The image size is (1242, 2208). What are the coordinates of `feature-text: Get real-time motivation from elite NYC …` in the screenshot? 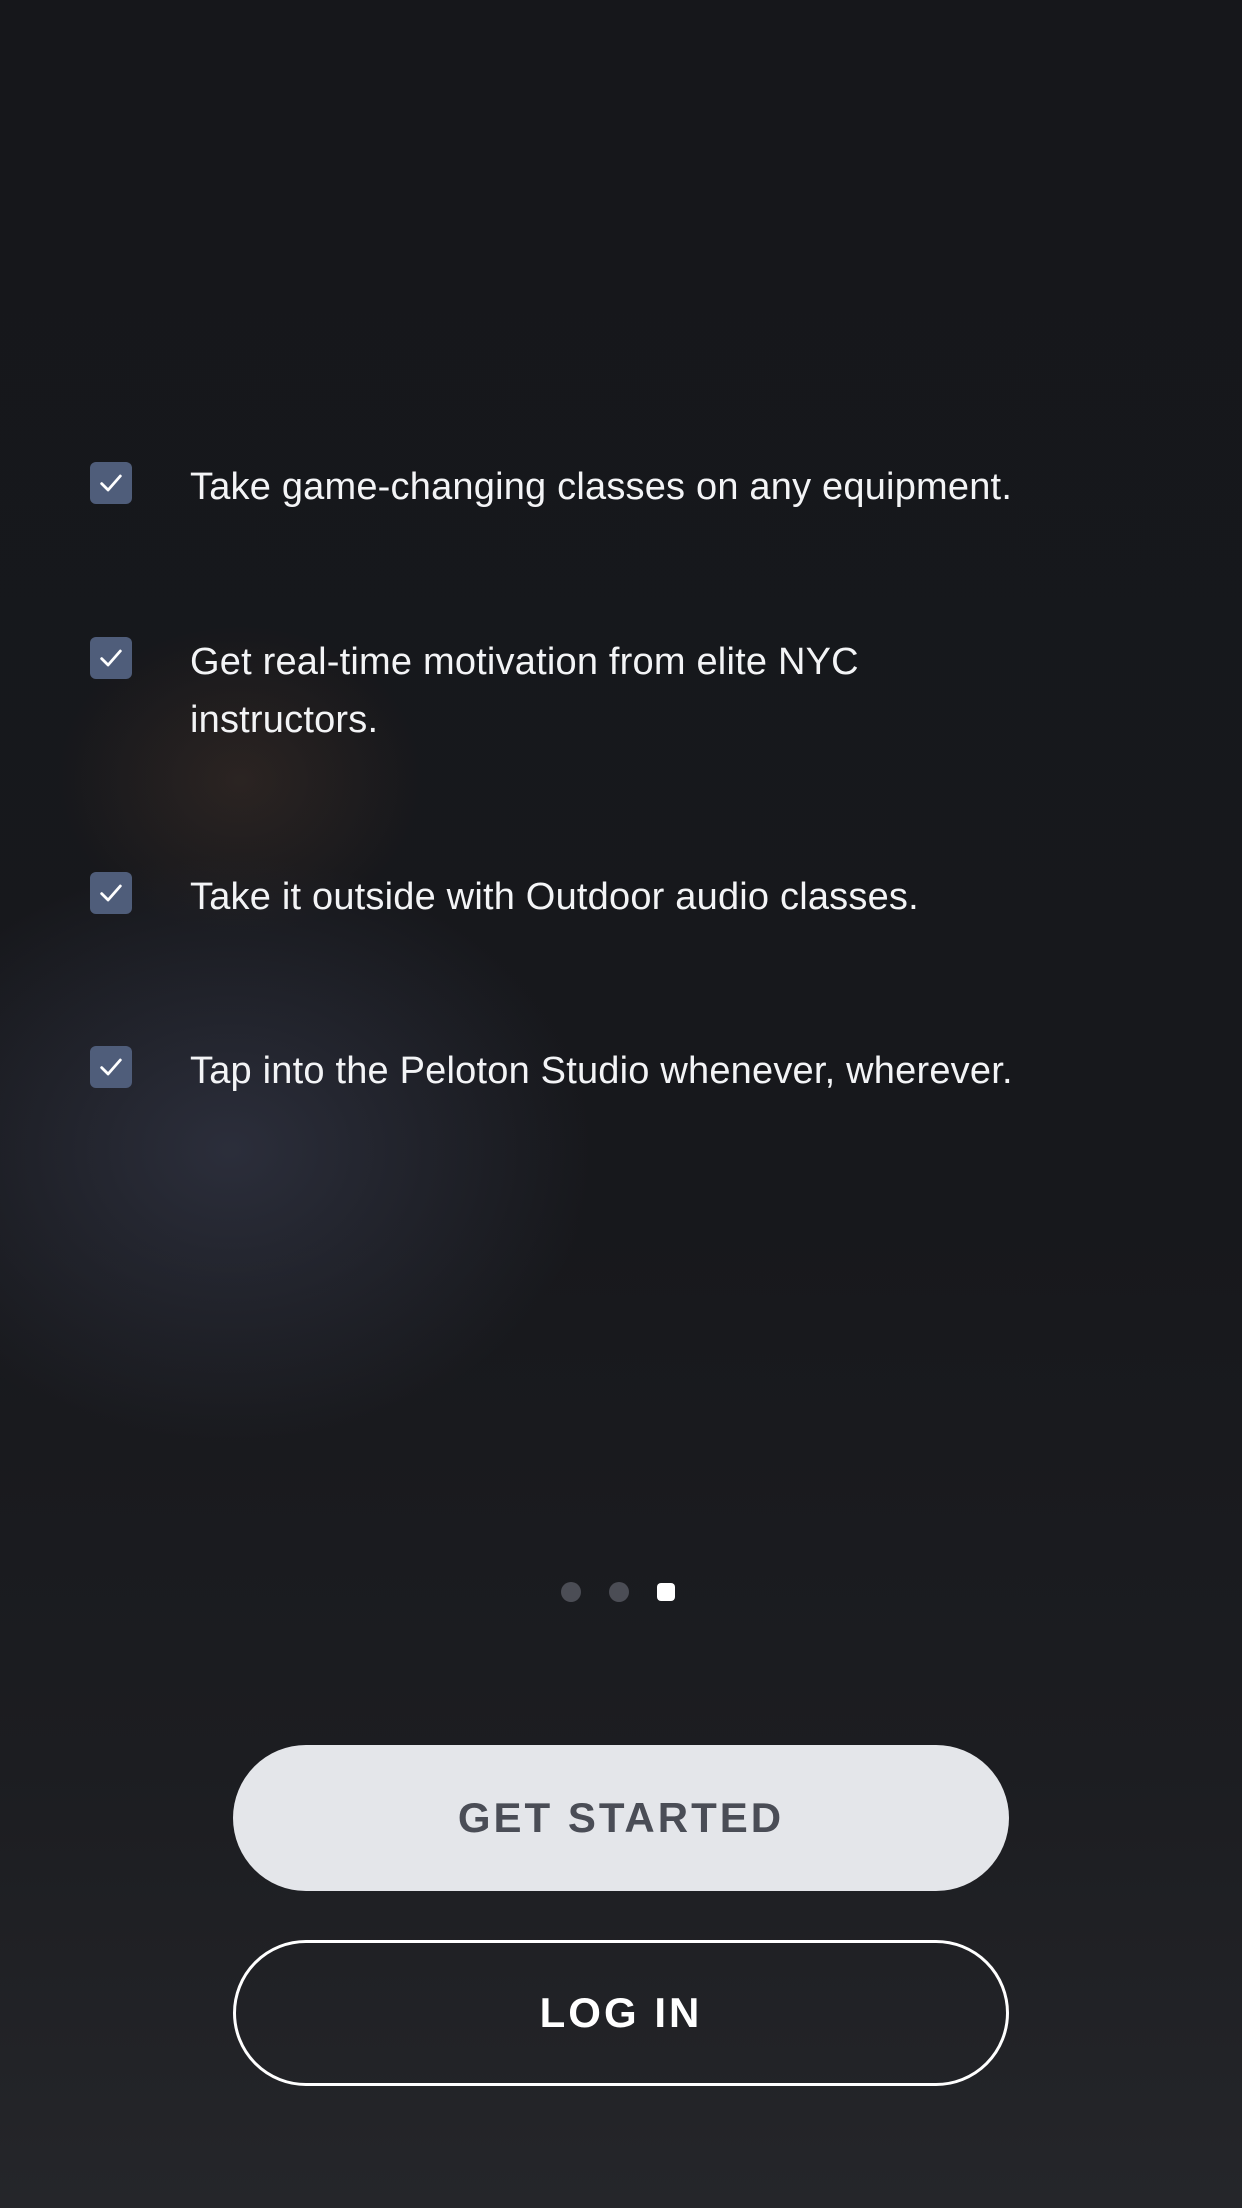 It's located at (524, 691).